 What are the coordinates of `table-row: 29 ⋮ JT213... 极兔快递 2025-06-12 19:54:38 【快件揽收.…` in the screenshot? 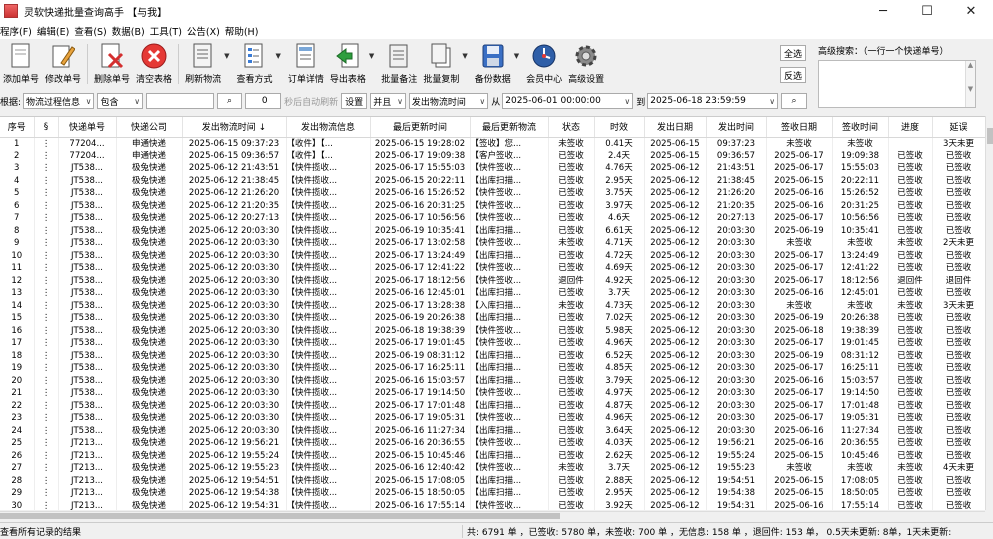 It's located at (493, 493).